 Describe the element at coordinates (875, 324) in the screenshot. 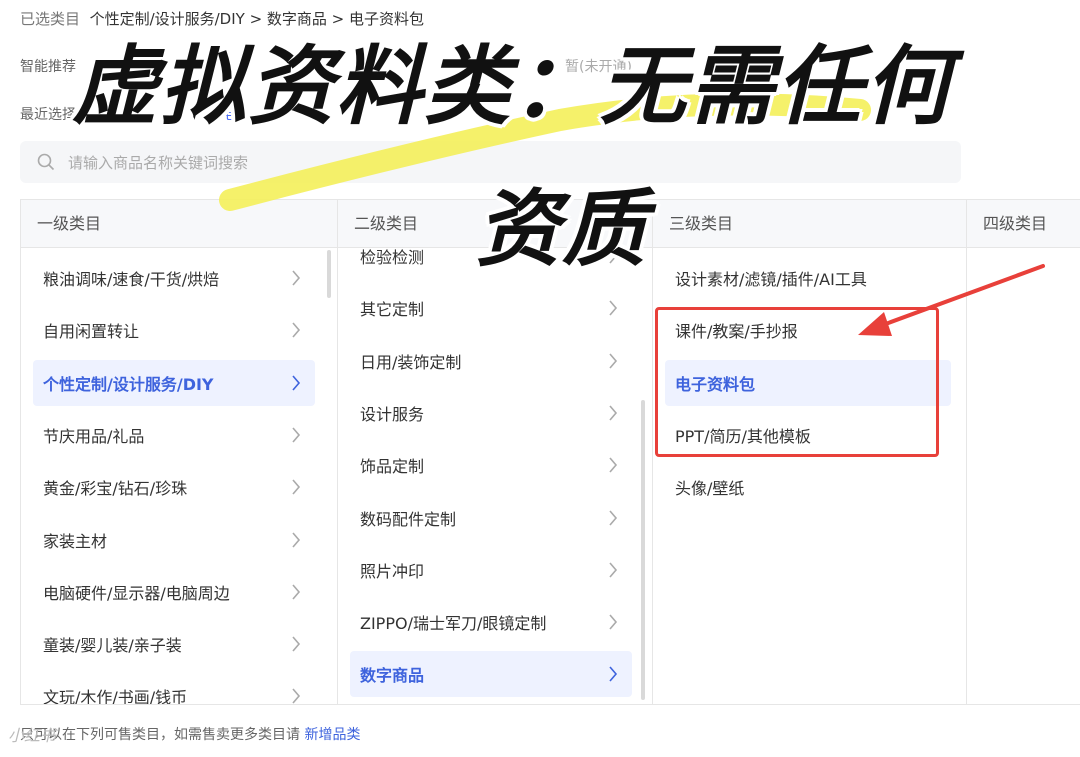

I see `red-arrow-head` at that location.